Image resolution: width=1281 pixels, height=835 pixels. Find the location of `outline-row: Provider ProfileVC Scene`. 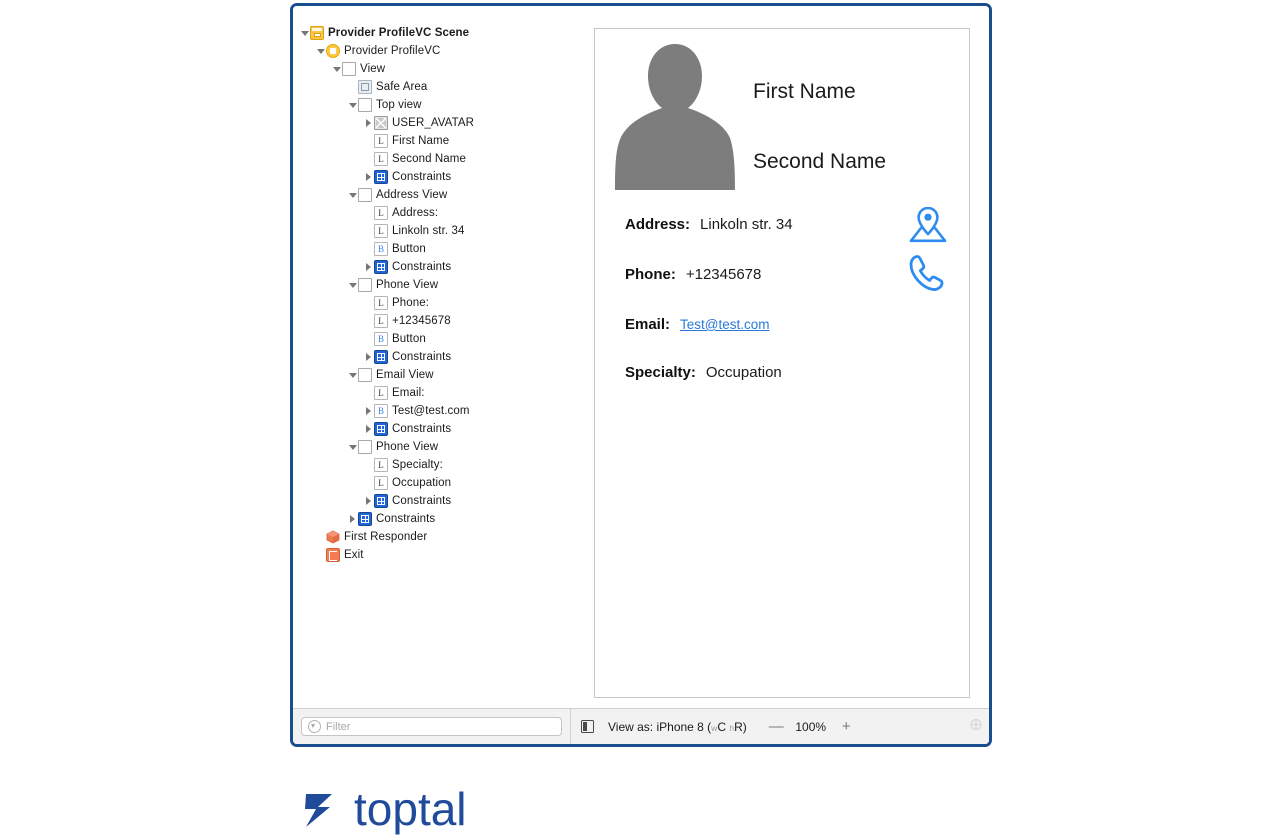

outline-row: Provider ProfileVC Scene is located at coordinates (431, 33).